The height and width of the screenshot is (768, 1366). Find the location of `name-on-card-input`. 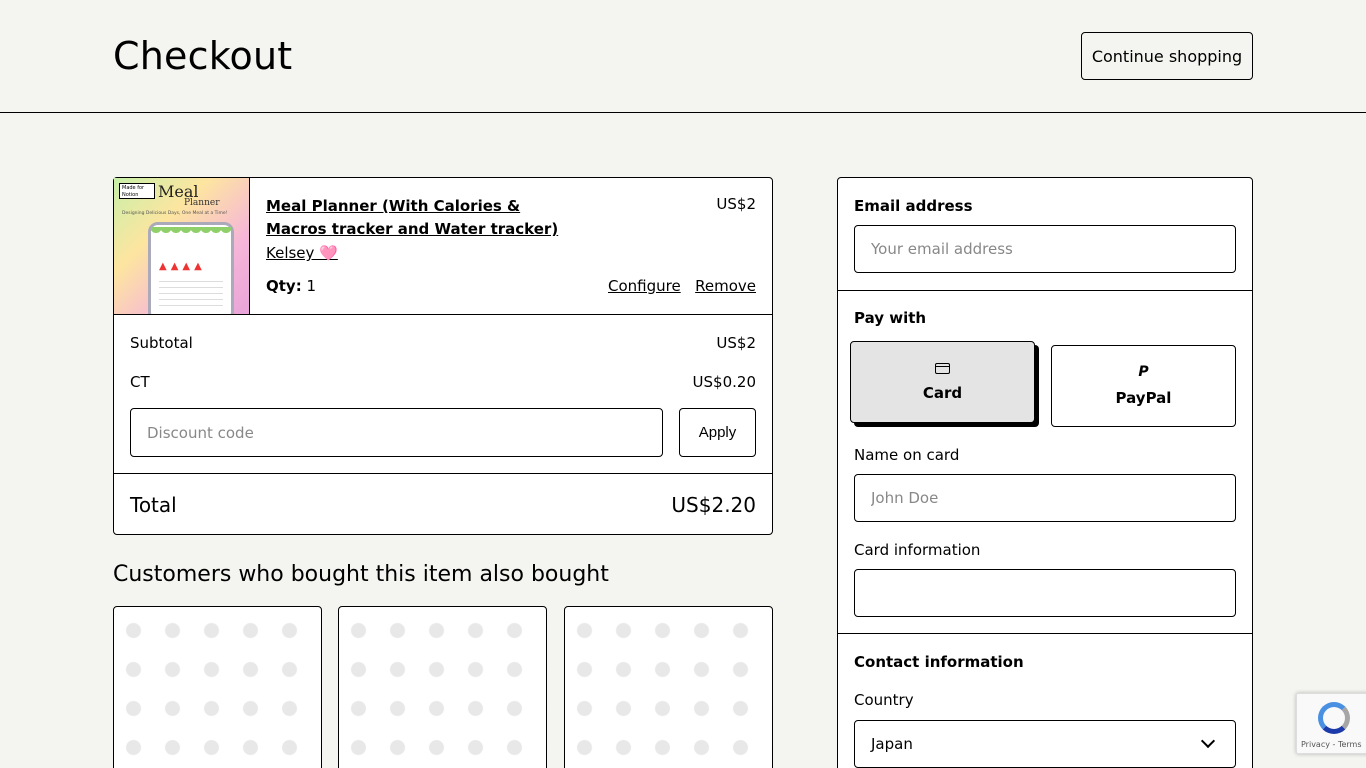

name-on-card-input is located at coordinates (1045, 498).